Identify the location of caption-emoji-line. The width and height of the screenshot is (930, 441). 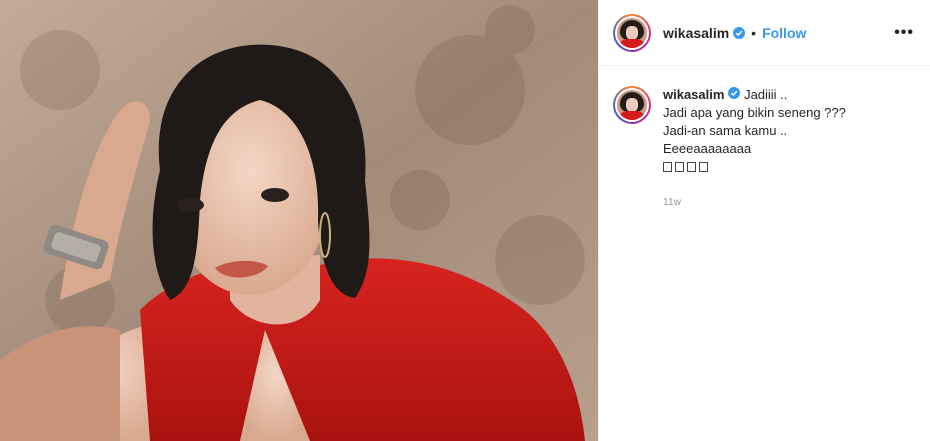
(754, 167).